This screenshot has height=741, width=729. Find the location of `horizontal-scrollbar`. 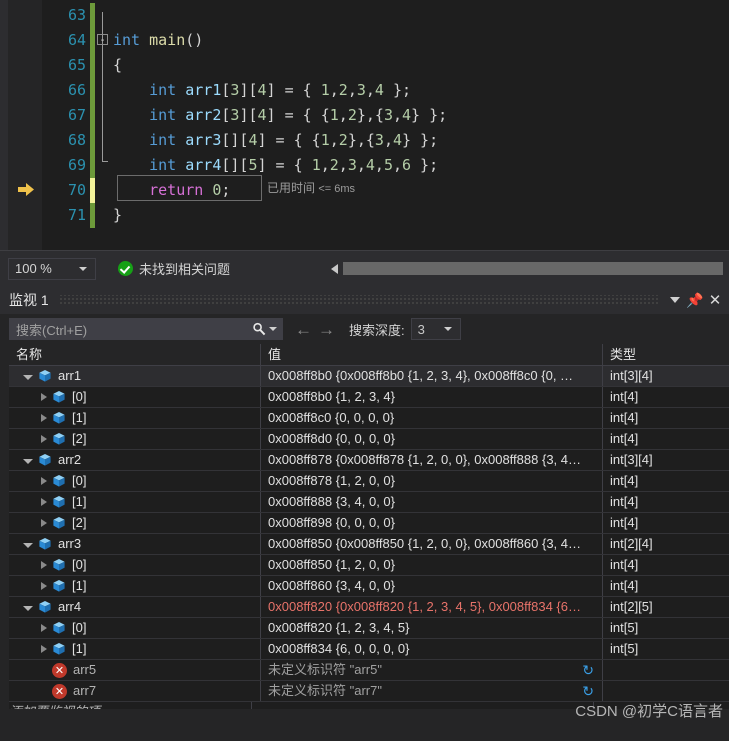

horizontal-scrollbar is located at coordinates (527, 269).